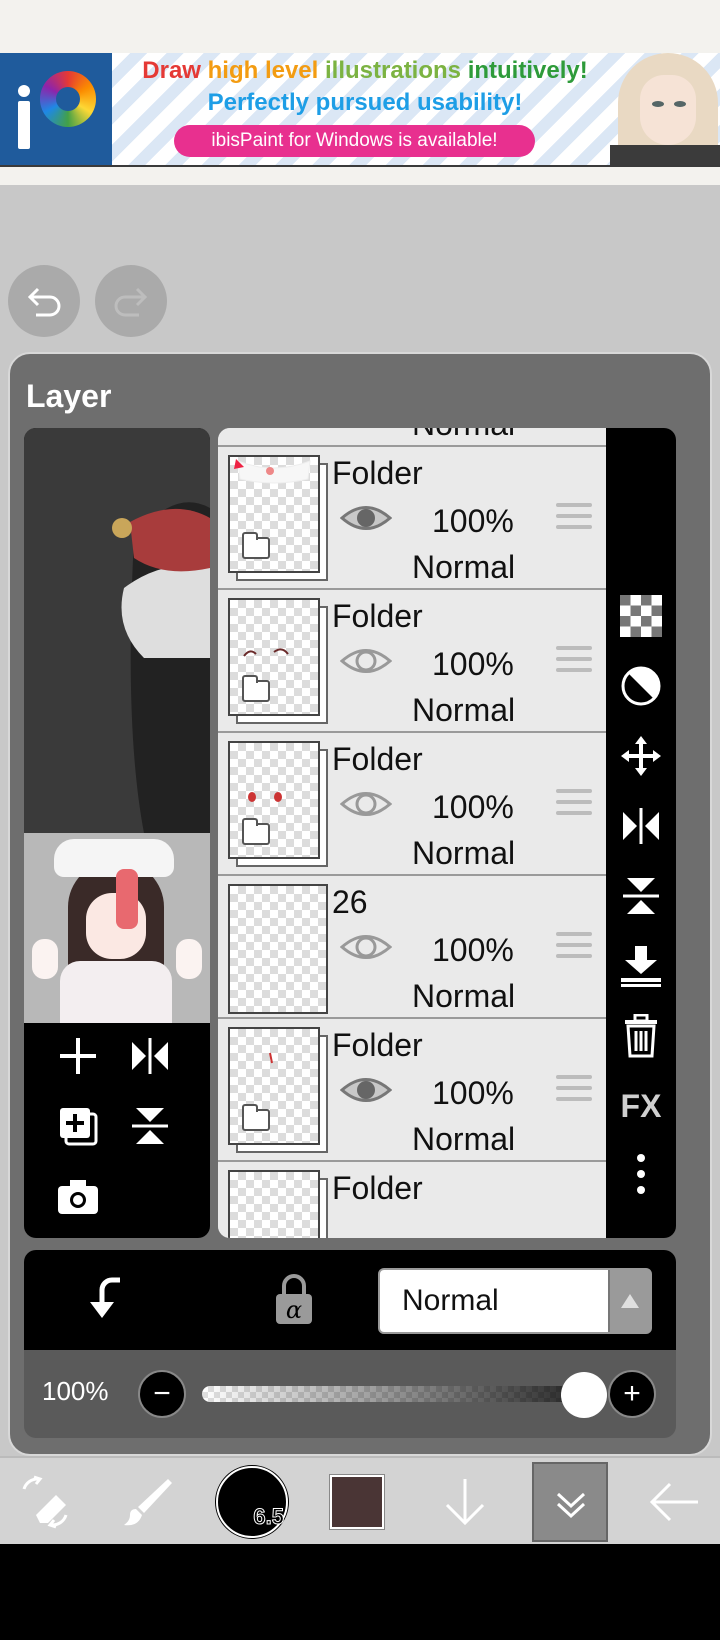  I want to click on flip-vertical-button, so click(150, 1126).